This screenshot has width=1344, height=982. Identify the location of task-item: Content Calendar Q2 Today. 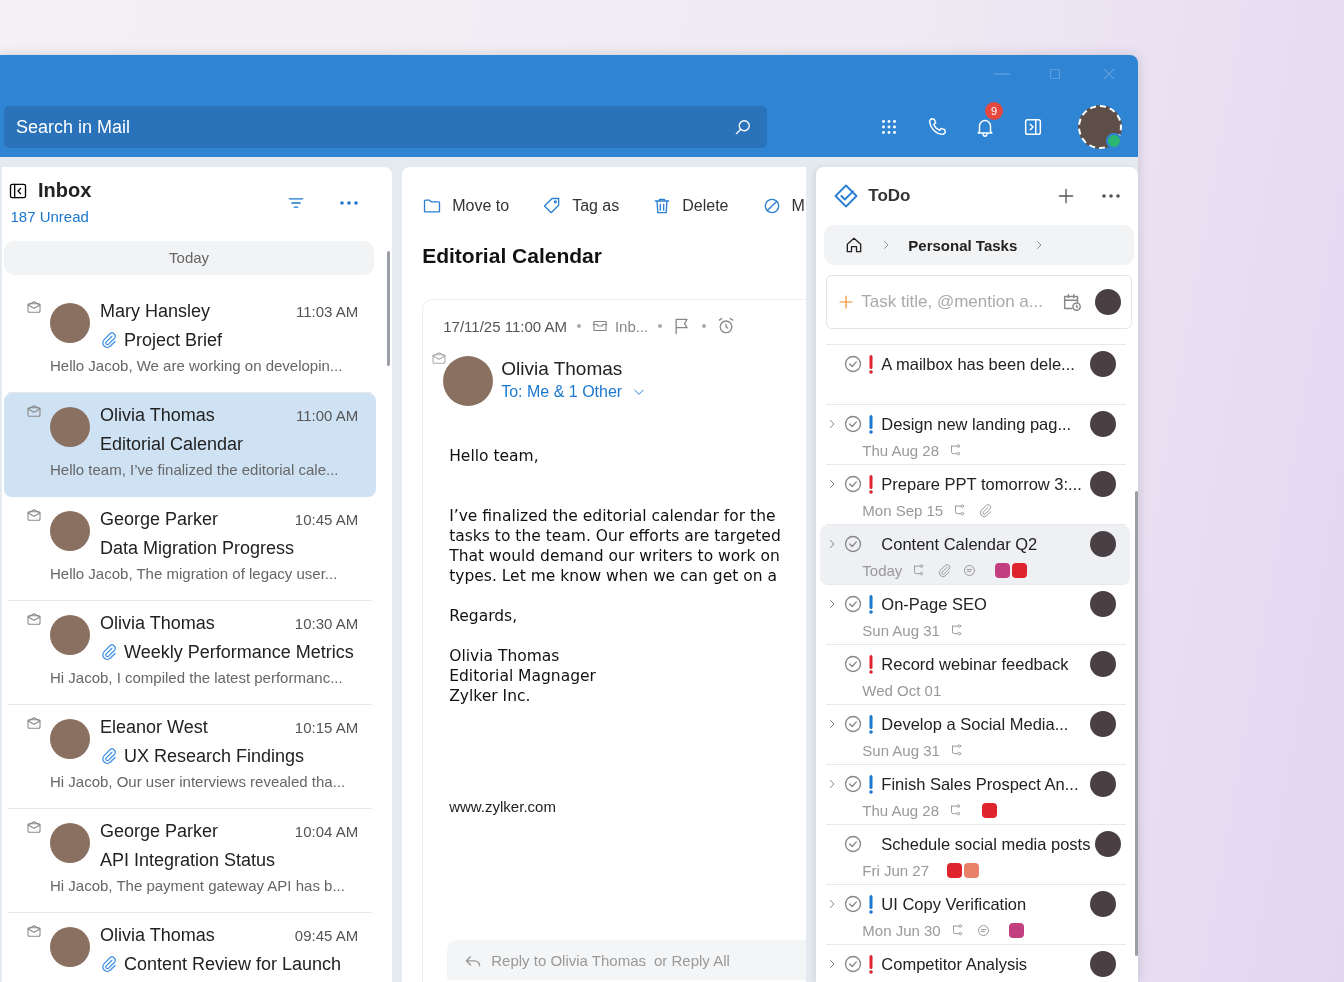
(975, 555).